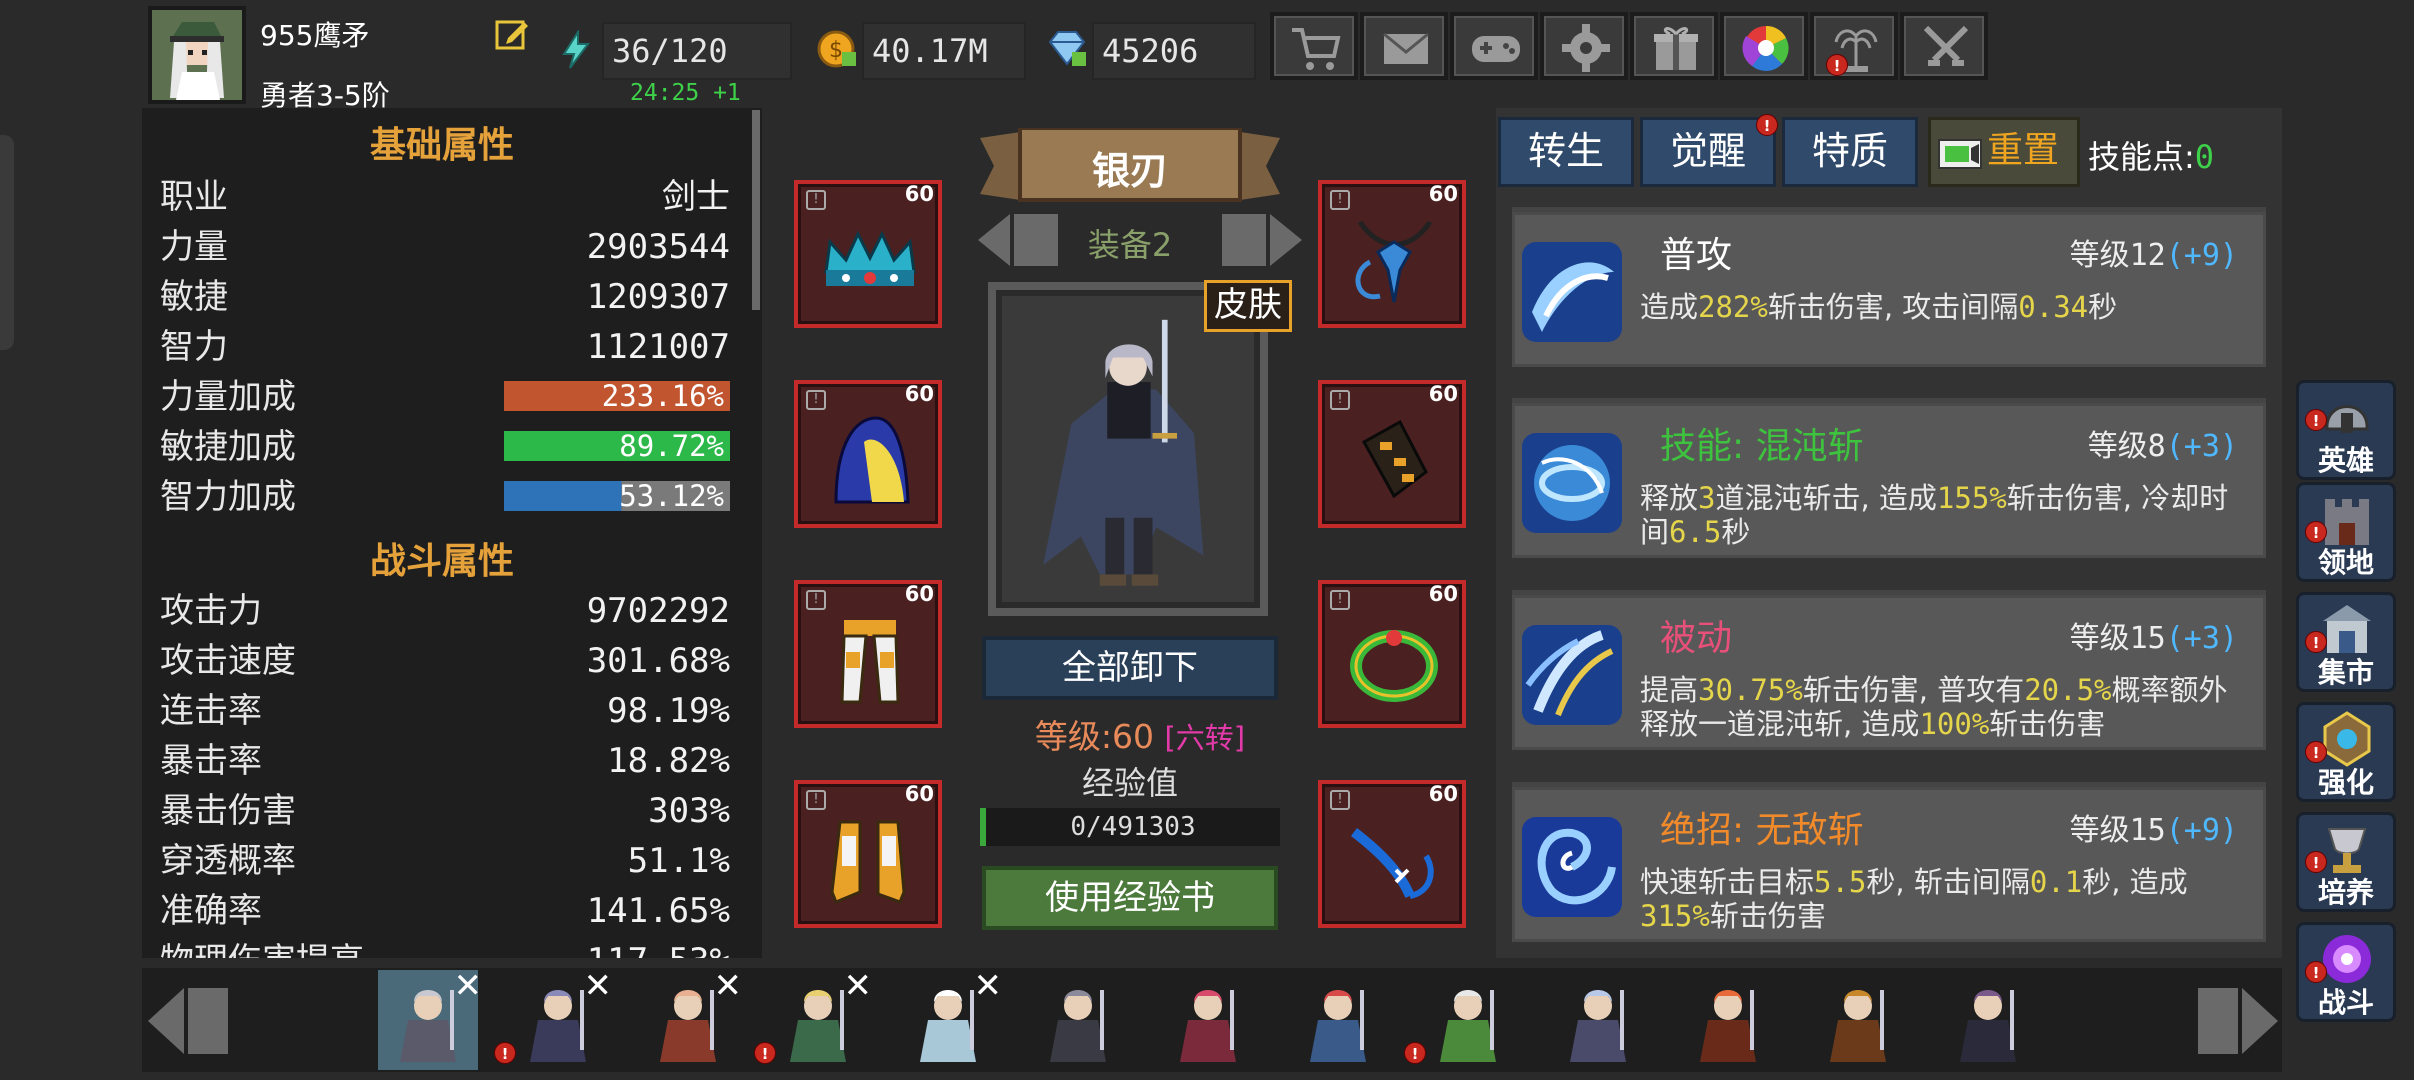 The image size is (2414, 1080). Describe the element at coordinates (658, 247) in the screenshot. I see `stat-value: 2903544` at that location.